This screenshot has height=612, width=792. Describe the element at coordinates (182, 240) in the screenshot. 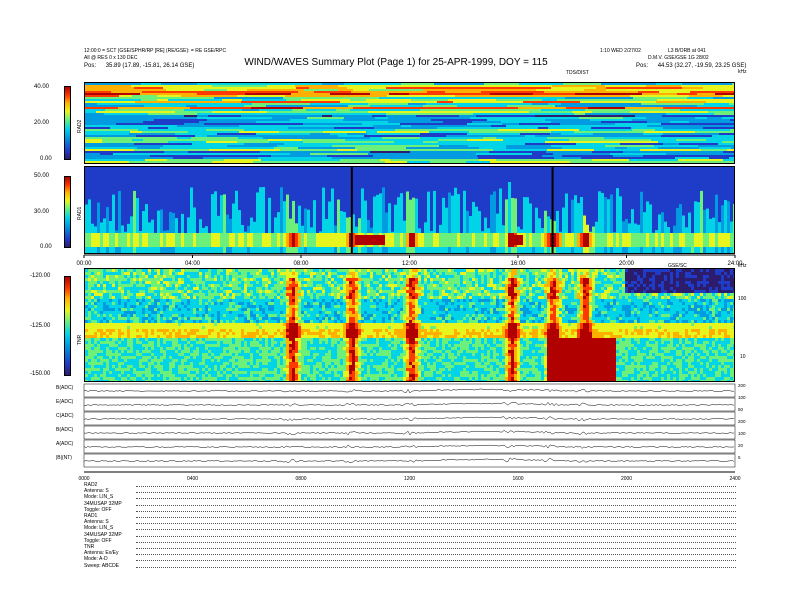

I see `rad1-low-band` at that location.